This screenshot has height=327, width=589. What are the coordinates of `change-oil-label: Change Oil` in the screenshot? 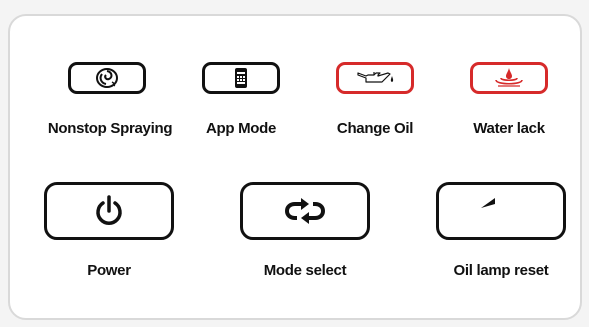 It's located at (375, 128).